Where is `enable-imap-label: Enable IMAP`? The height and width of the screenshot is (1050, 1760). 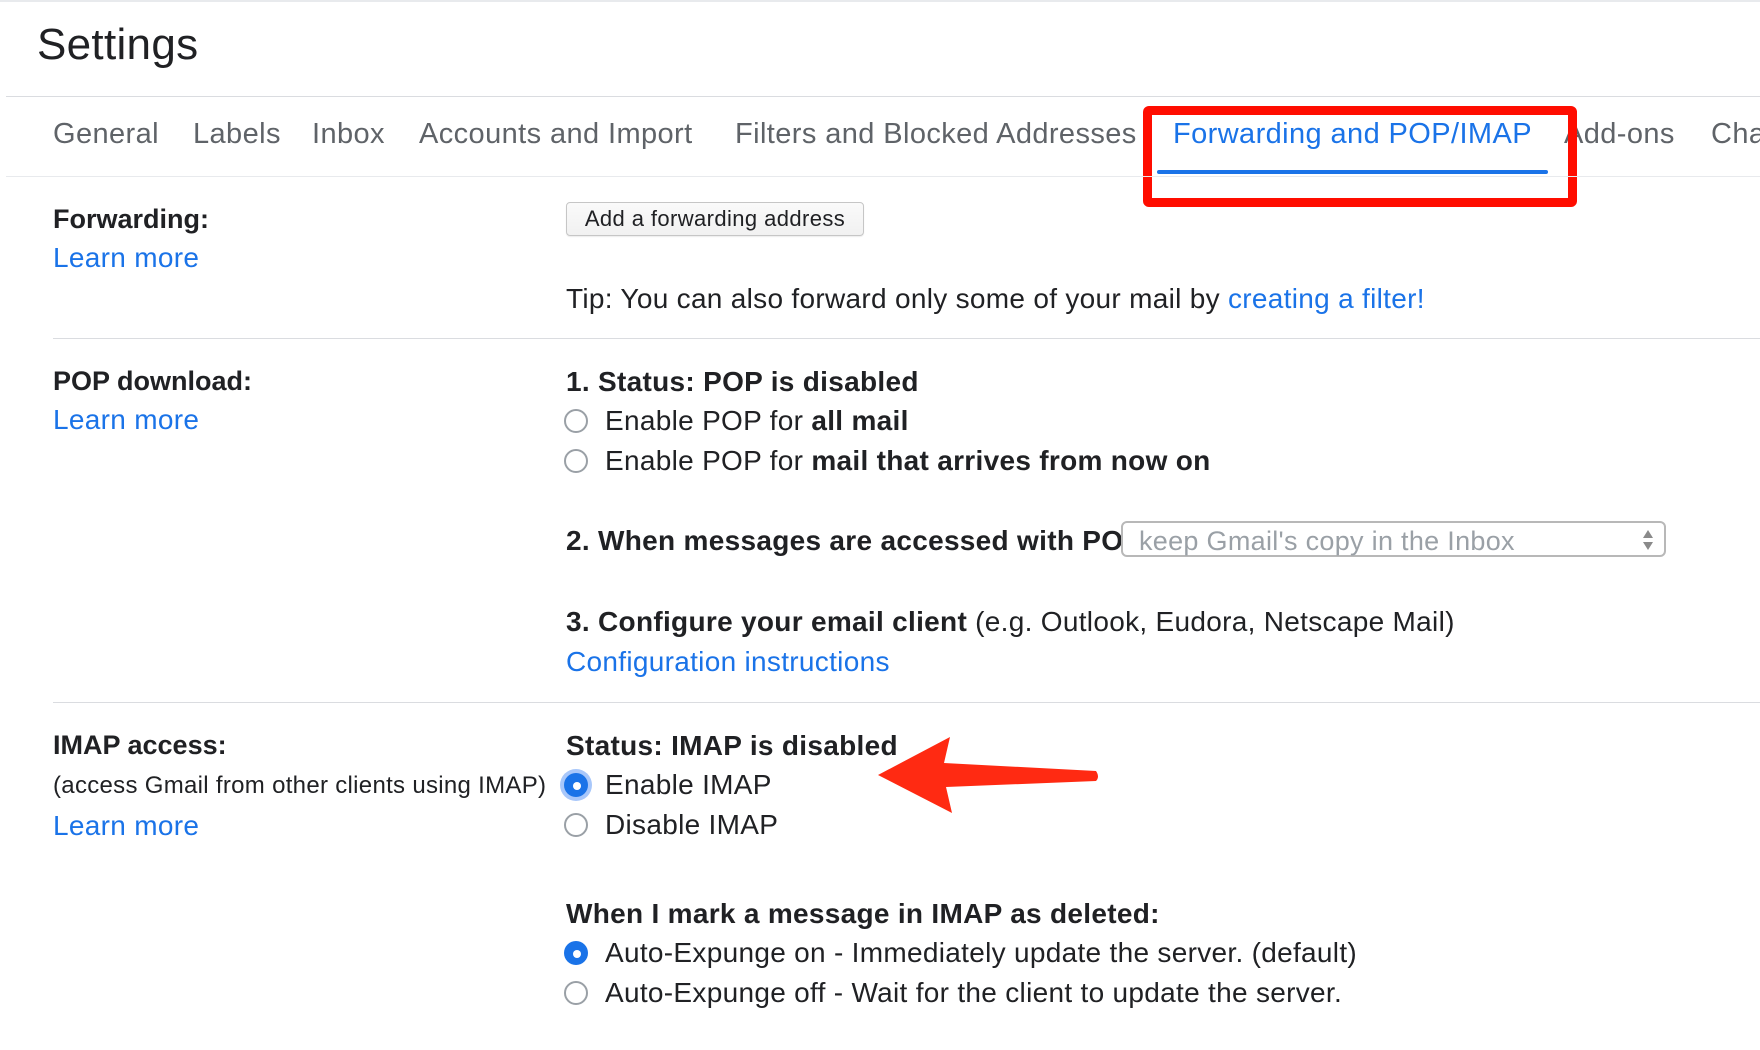
enable-imap-label: Enable IMAP is located at coordinates (688, 784).